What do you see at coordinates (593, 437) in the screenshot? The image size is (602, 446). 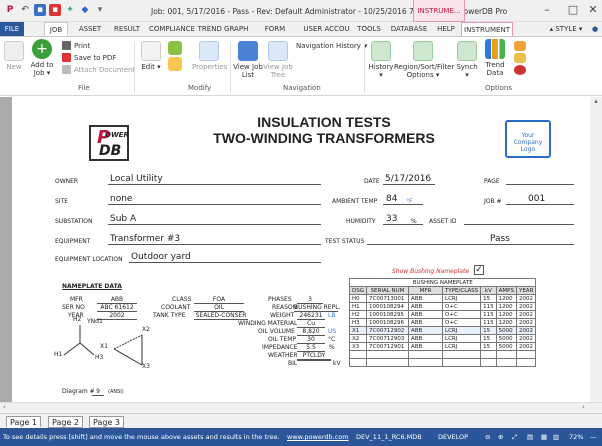 I see `zoom-slider-icon: —` at bounding box center [593, 437].